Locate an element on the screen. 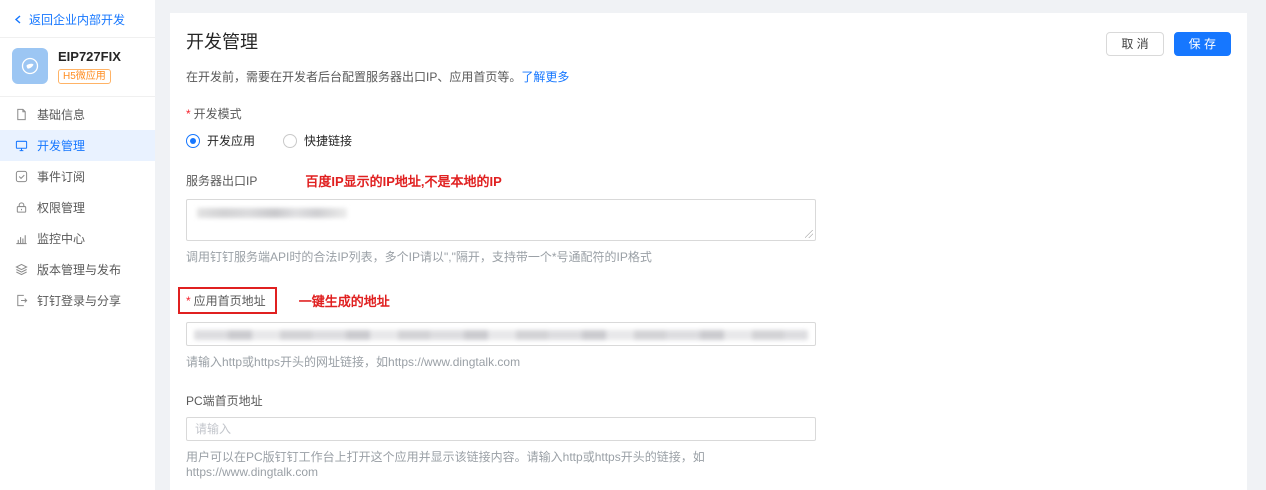  sidebar-item-label: 钉钉登录与分享 is located at coordinates (79, 301).